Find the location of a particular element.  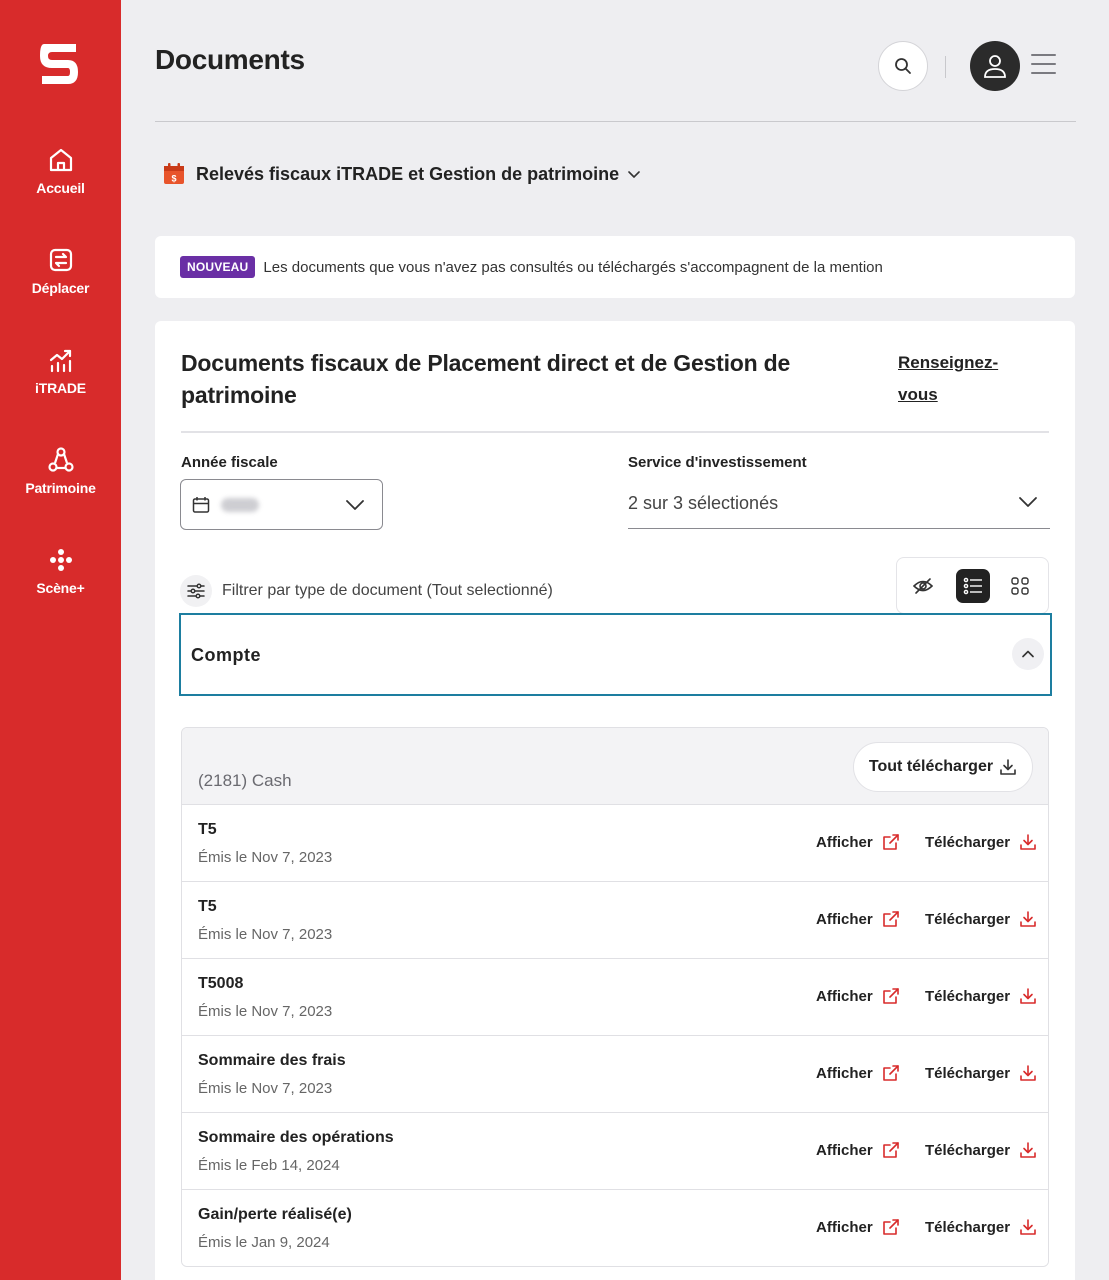

document-name: Sommaire des frais is located at coordinates (272, 1060).